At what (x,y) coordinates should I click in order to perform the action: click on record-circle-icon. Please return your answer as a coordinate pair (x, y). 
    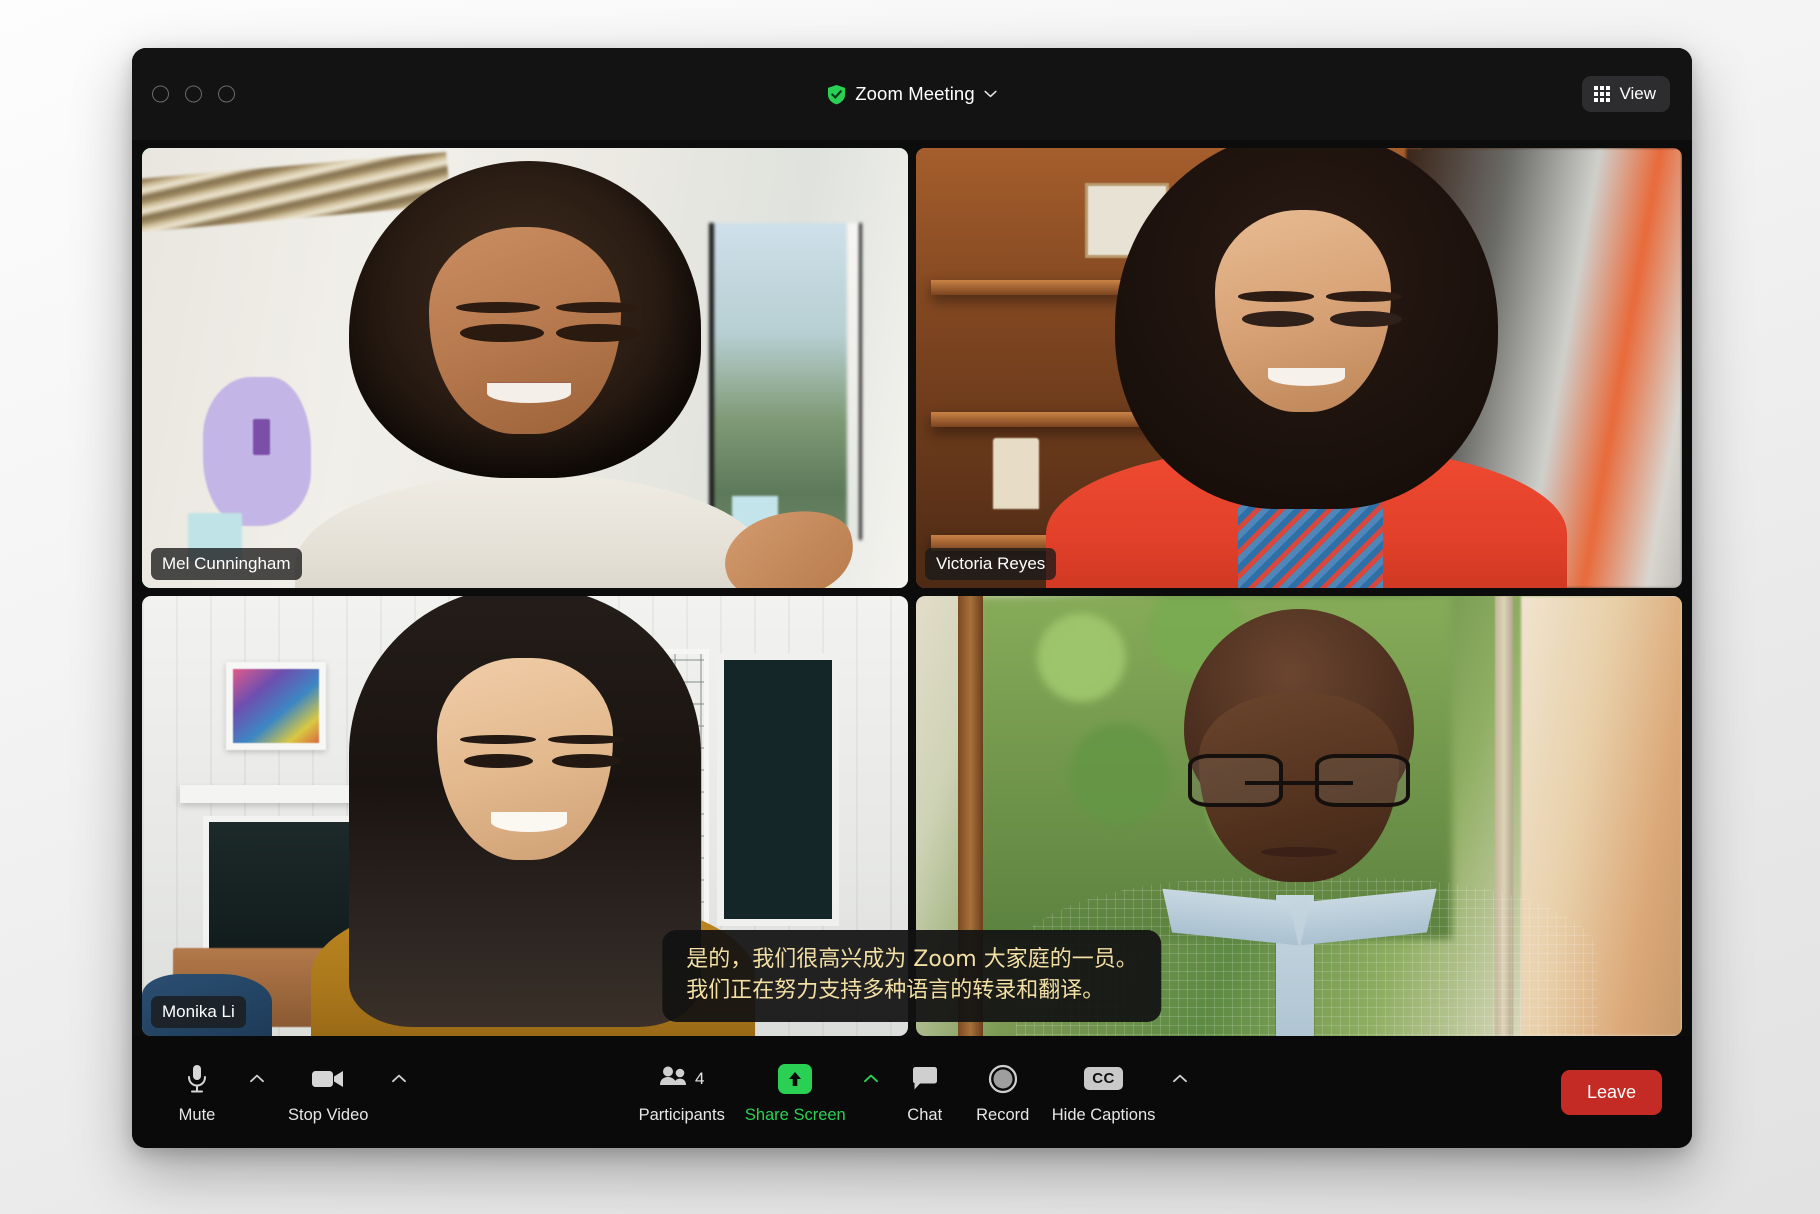
    Looking at the image, I should click on (1003, 1079).